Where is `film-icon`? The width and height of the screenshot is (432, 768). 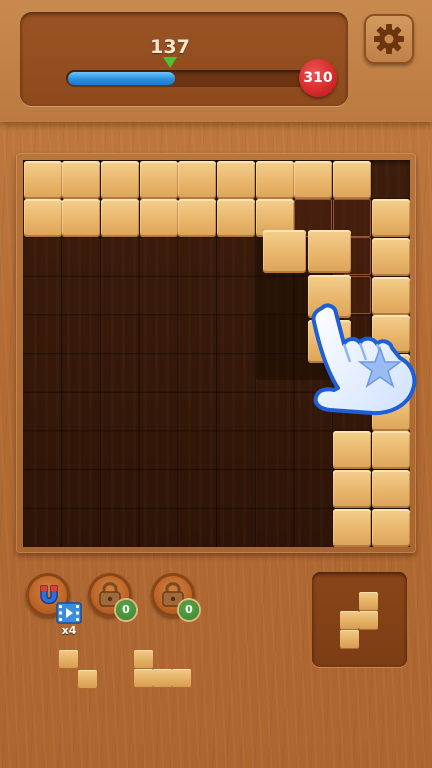
film-icon is located at coordinates (69, 613).